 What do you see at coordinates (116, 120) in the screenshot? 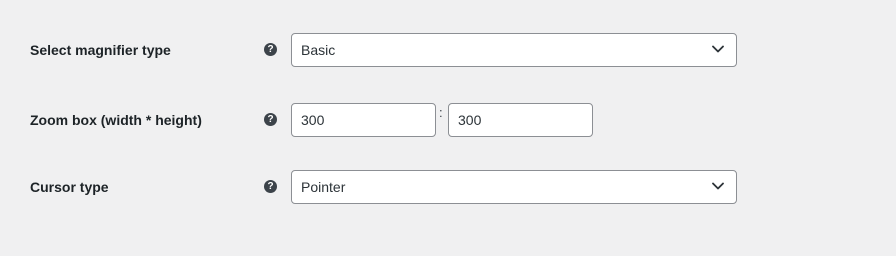
I see `zoom-box-label: Zoom box (width * height)` at bounding box center [116, 120].